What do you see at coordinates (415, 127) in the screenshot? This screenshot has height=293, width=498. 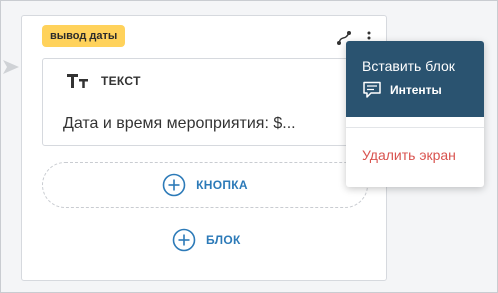 I see `menu-divider` at bounding box center [415, 127].